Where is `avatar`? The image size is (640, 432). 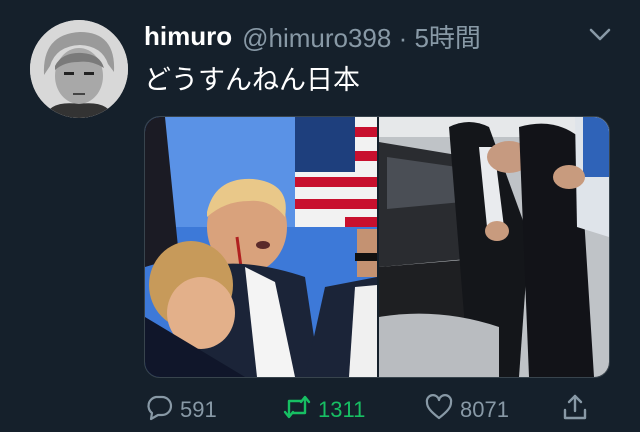
avatar is located at coordinates (79, 69).